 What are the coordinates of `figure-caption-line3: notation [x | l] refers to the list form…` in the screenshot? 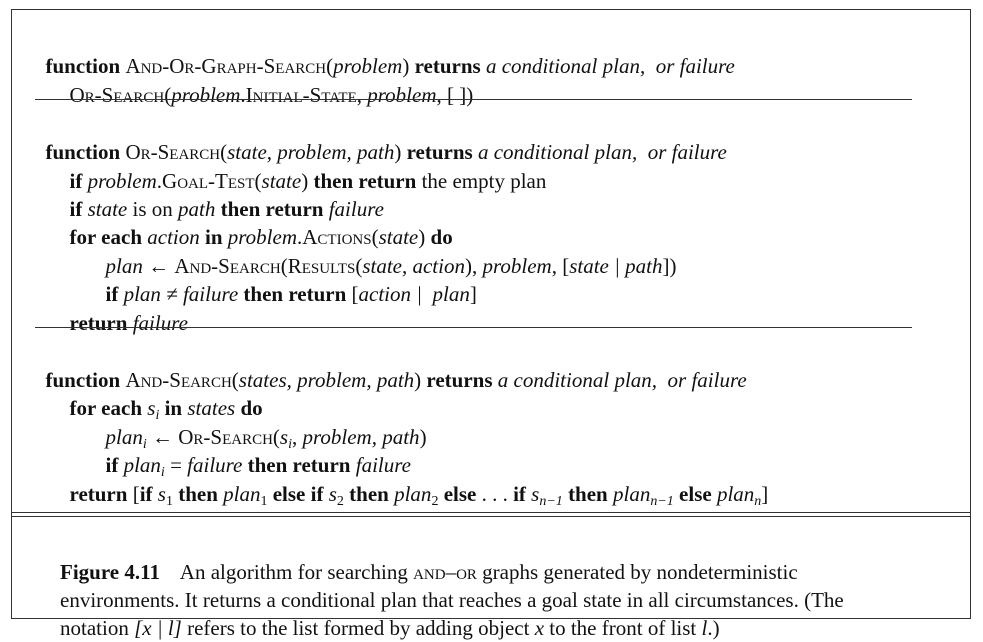 It's located at (390, 614).